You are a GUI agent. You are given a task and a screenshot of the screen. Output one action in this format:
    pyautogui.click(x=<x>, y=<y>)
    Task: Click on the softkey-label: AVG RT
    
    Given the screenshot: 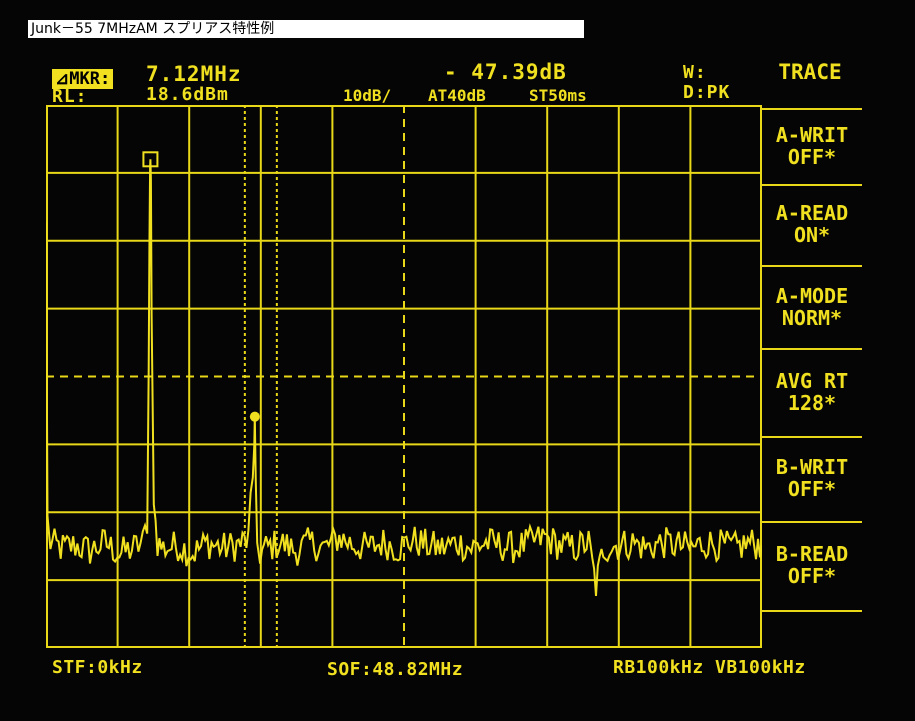 What is the action you would take?
    pyautogui.click(x=812, y=381)
    